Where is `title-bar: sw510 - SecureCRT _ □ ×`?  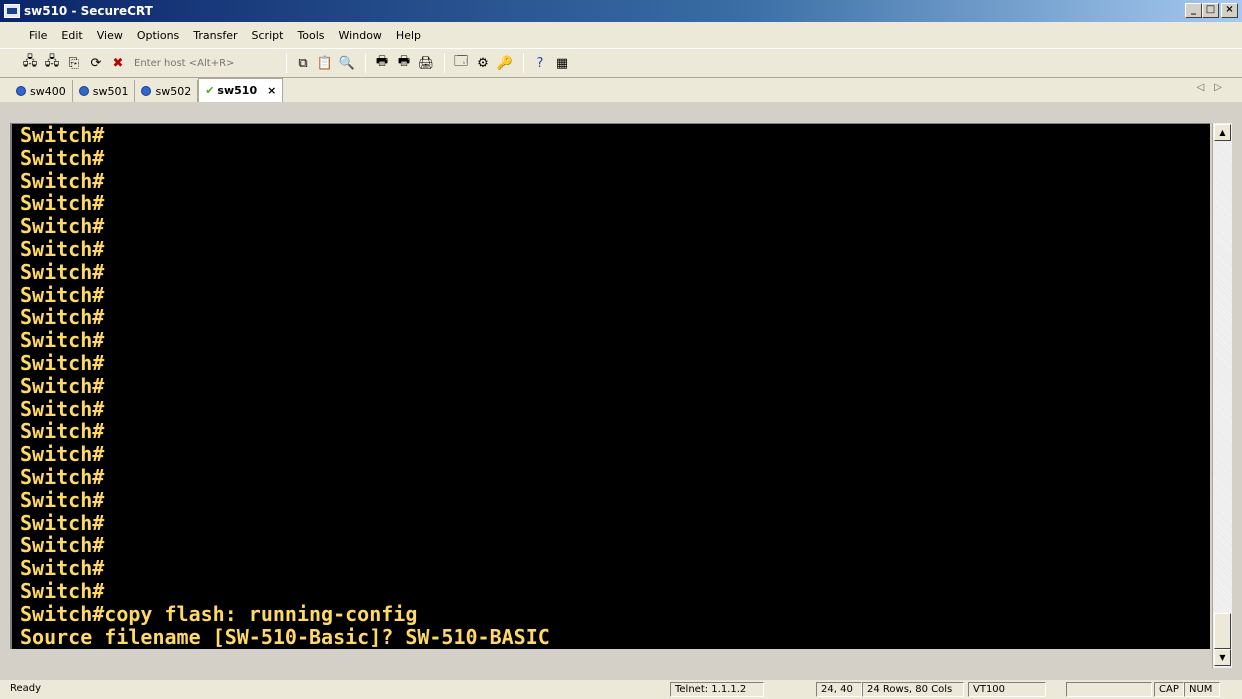 title-bar: sw510 - SecureCRT _ □ × is located at coordinates (621, 11).